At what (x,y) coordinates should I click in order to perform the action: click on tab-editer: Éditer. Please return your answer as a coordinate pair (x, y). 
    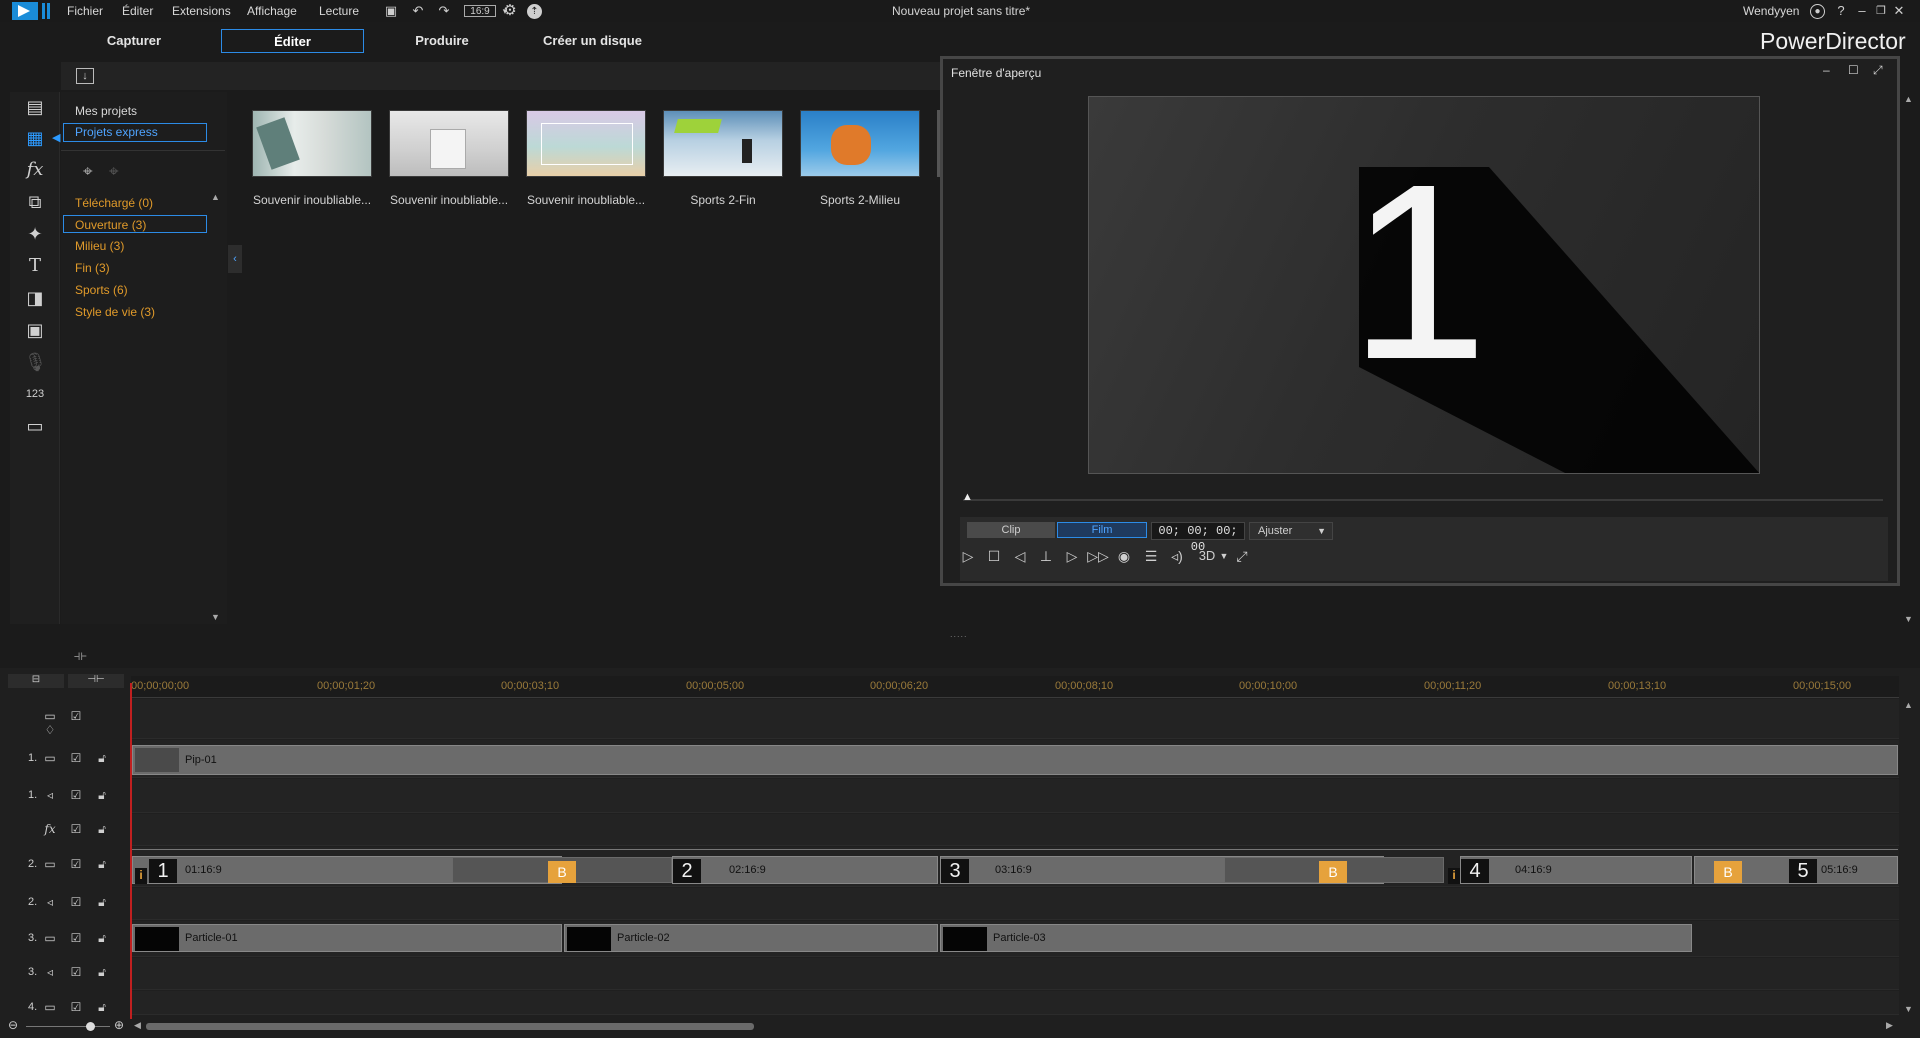
    Looking at the image, I should click on (292, 41).